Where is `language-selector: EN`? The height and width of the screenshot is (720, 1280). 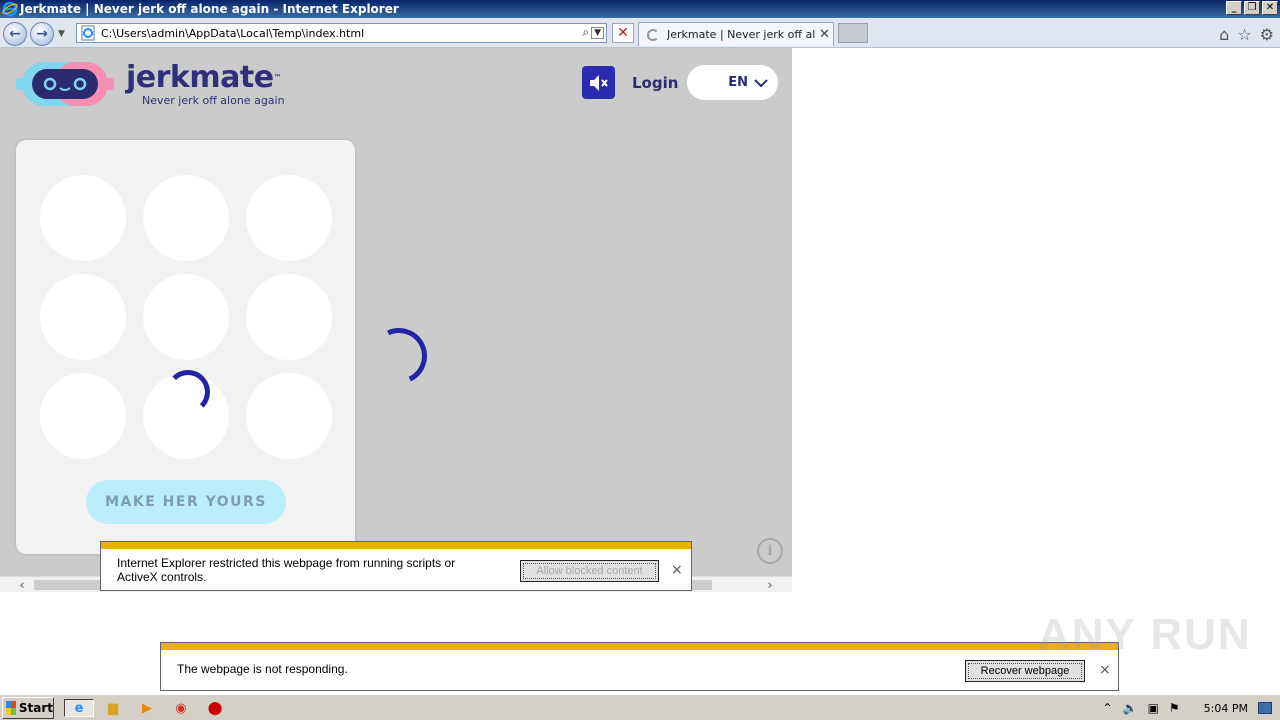 language-selector: EN is located at coordinates (732, 82).